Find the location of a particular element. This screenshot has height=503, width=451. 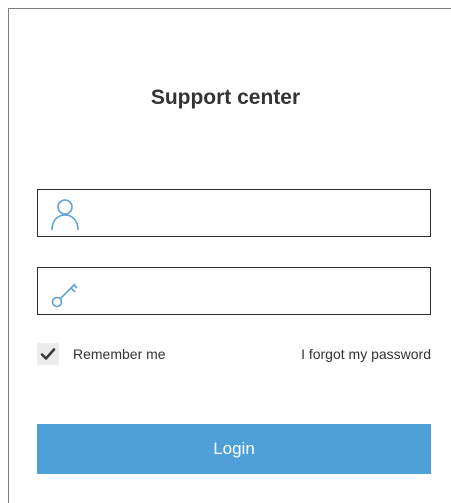

key-icon is located at coordinates (65, 292).